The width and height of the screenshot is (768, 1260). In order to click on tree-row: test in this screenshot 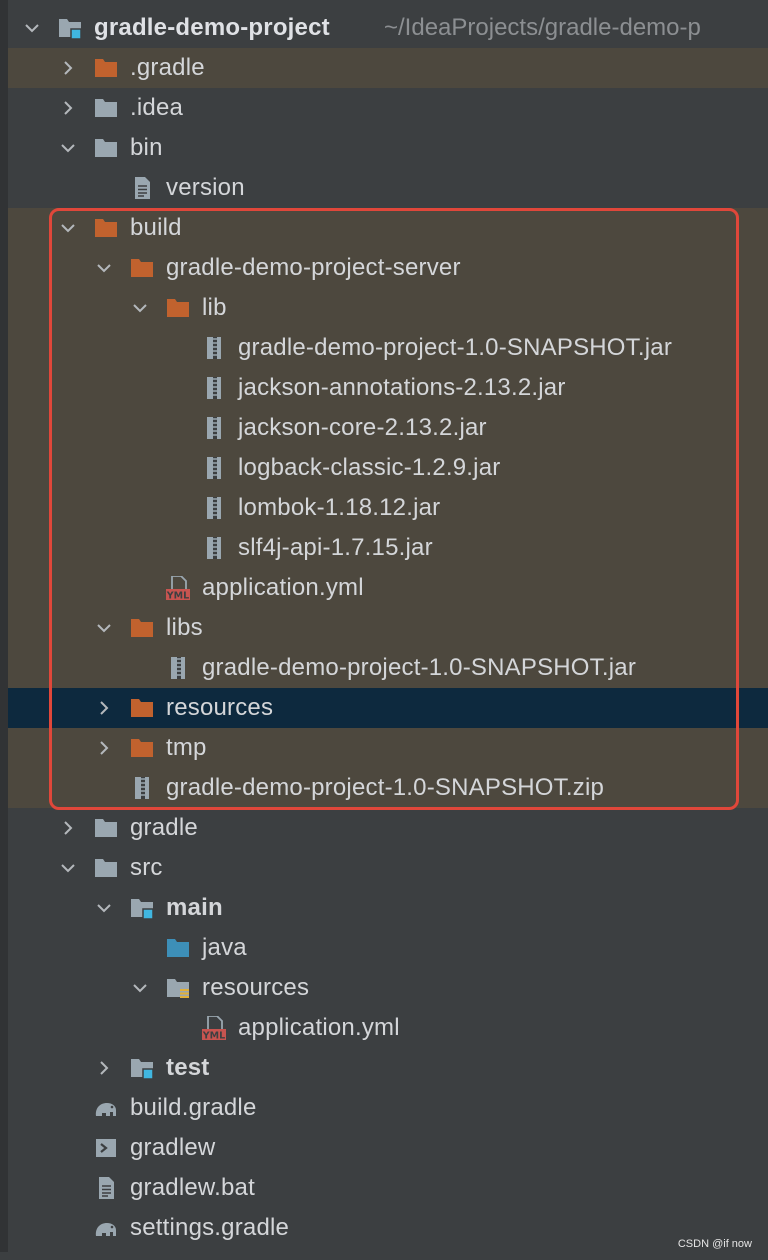, I will do `click(388, 1068)`.